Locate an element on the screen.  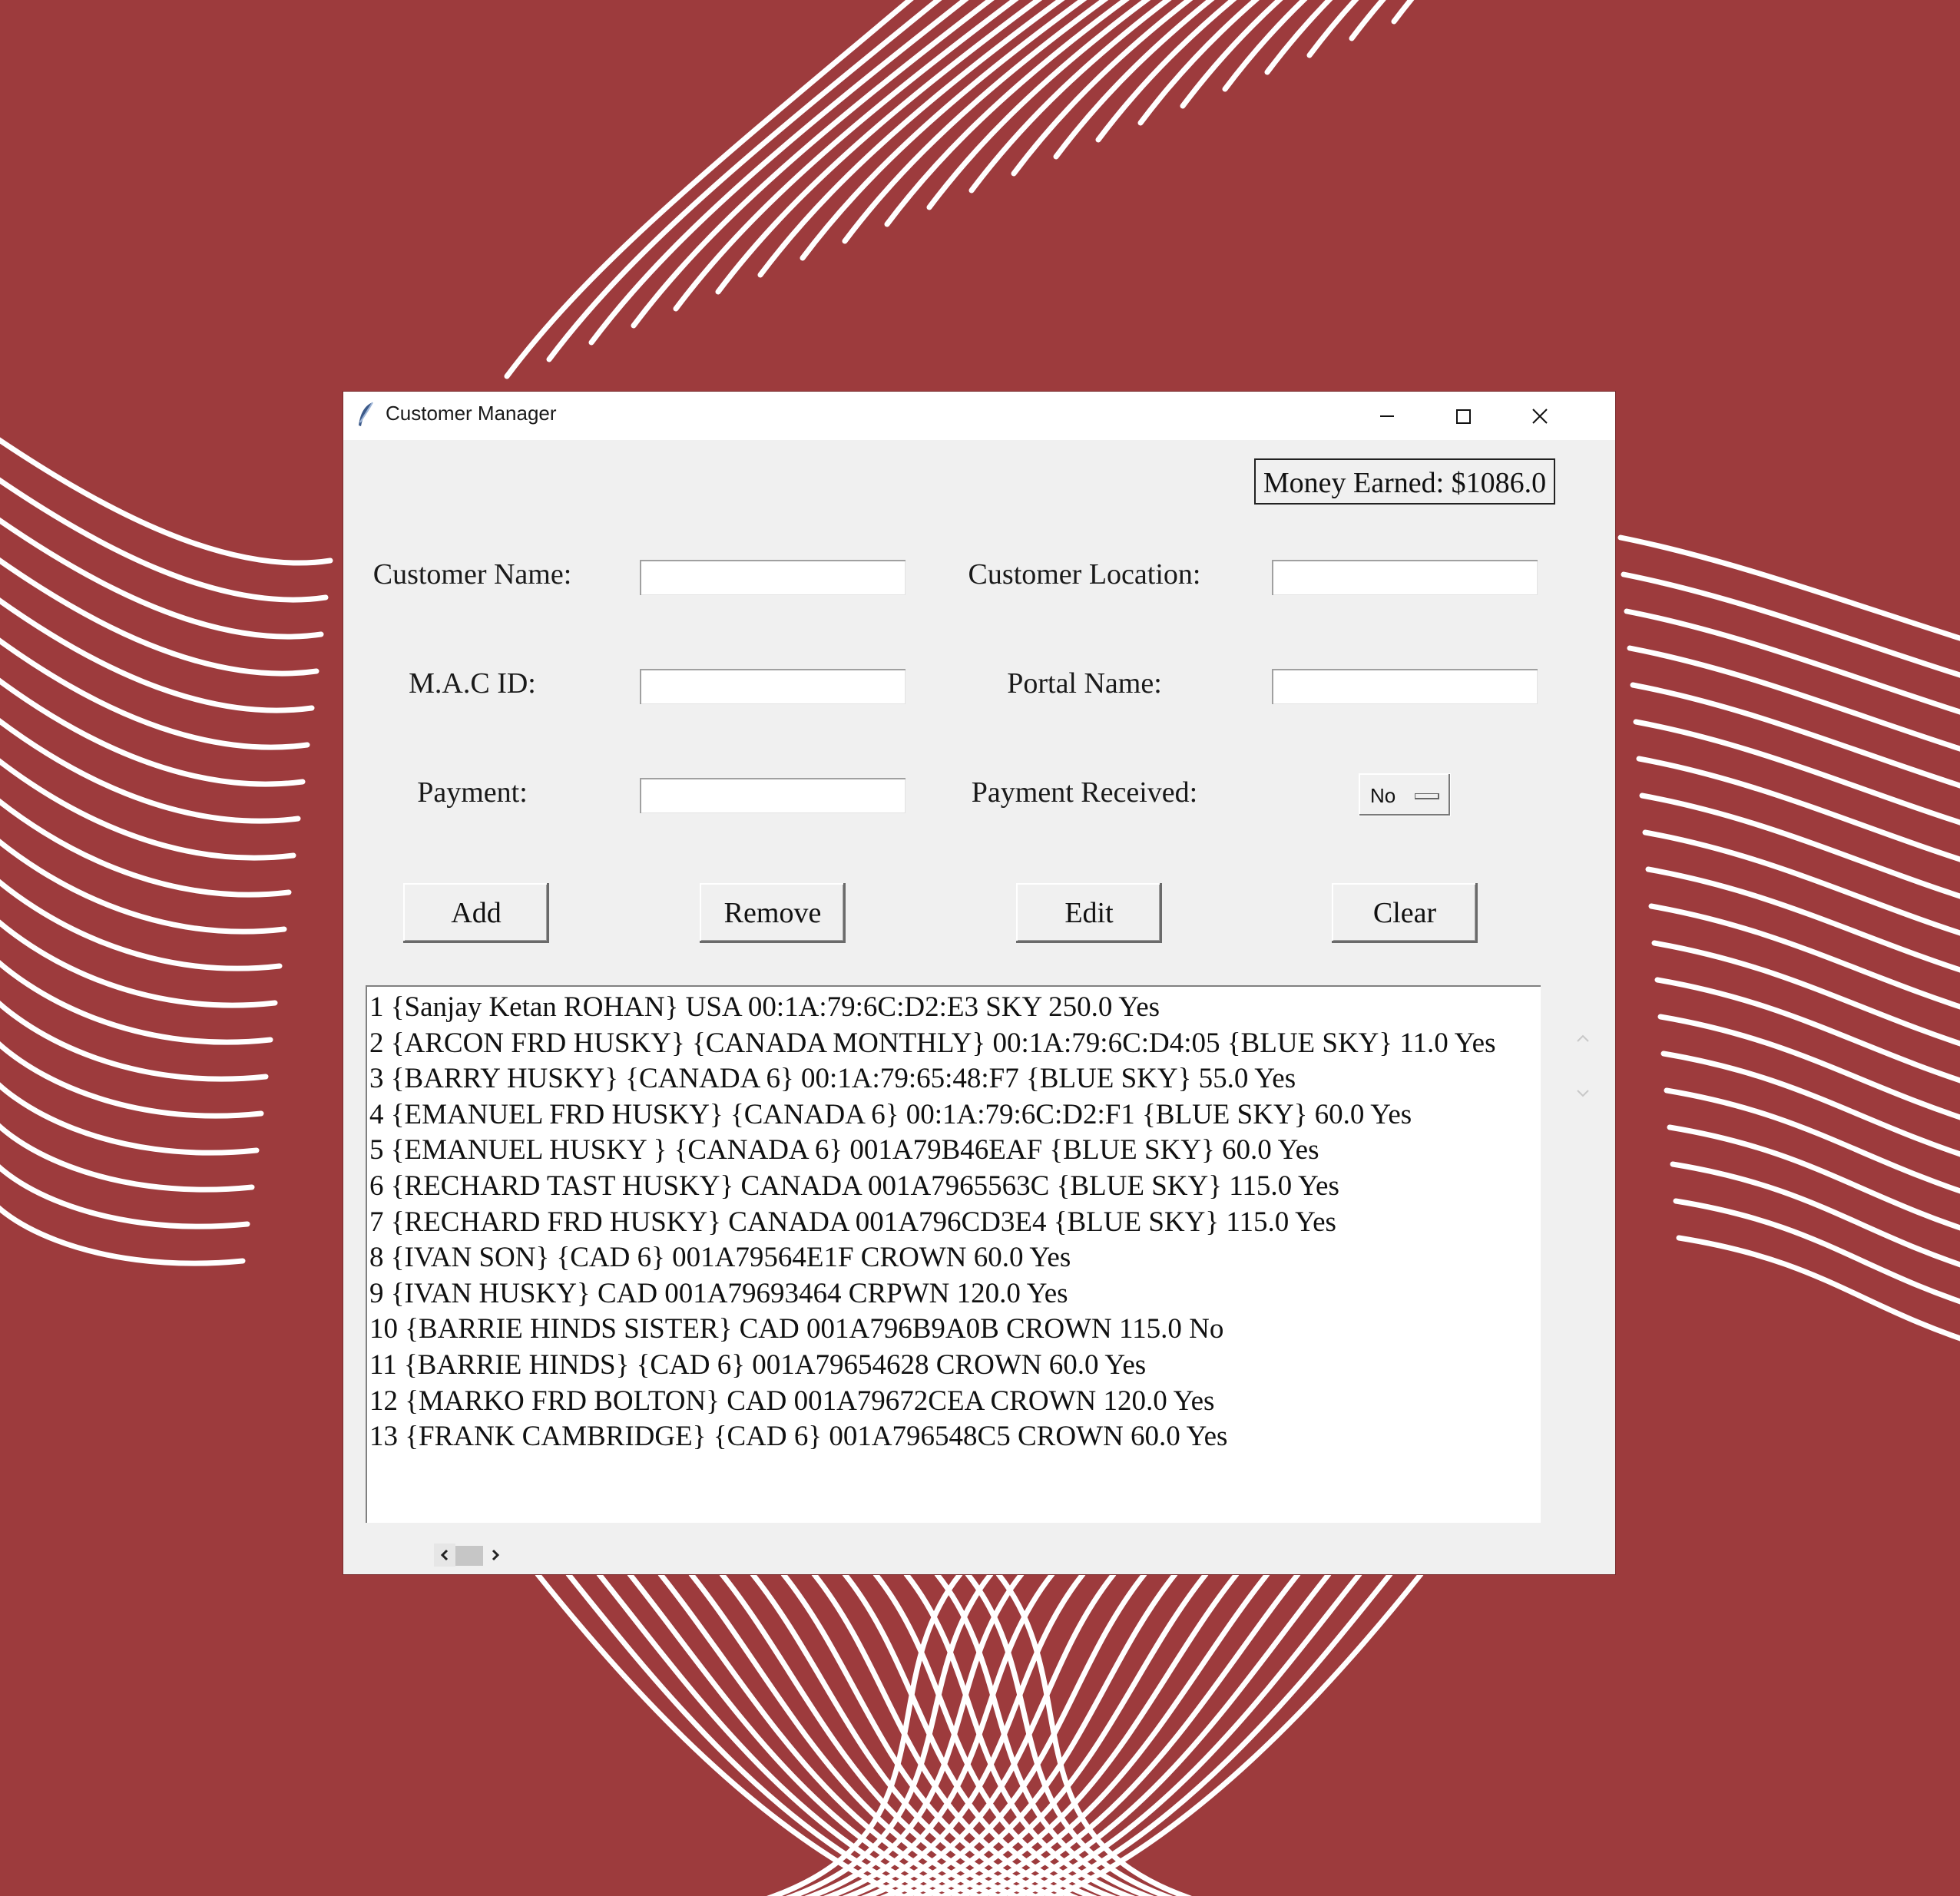
add-button: Add is located at coordinates (476, 913).